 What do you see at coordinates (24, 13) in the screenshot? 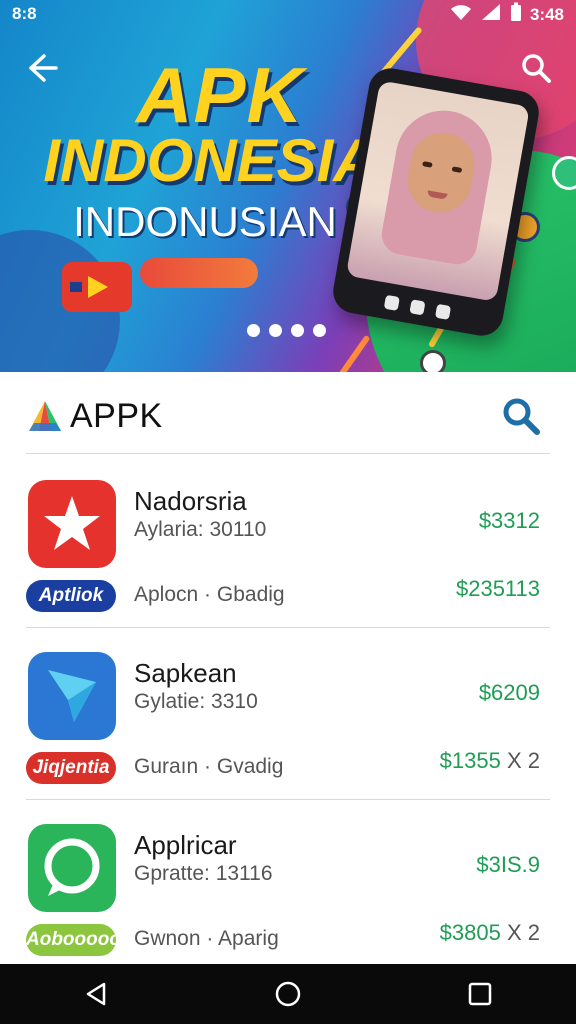
I see `status-time: 8:8` at bounding box center [24, 13].